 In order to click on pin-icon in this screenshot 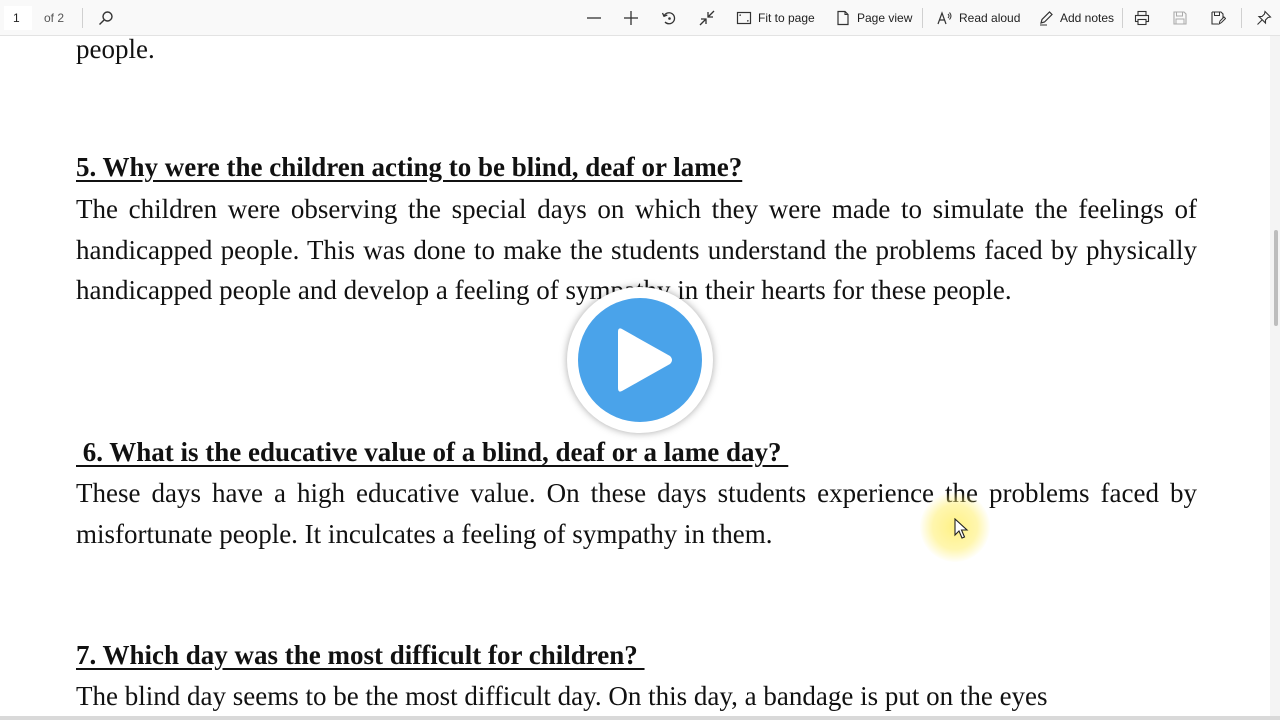, I will do `click(1264, 18)`.